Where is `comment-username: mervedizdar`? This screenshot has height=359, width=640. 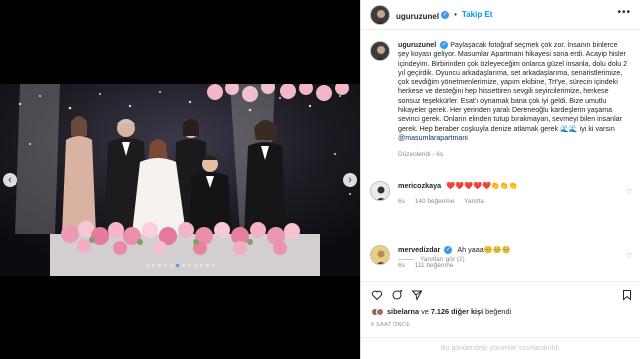 comment-username: mervedizdar is located at coordinates (419, 249).